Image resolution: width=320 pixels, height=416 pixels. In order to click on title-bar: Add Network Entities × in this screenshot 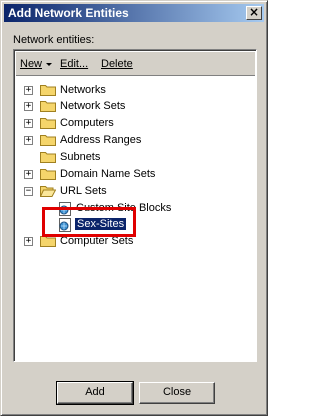, I will do `click(134, 13)`.